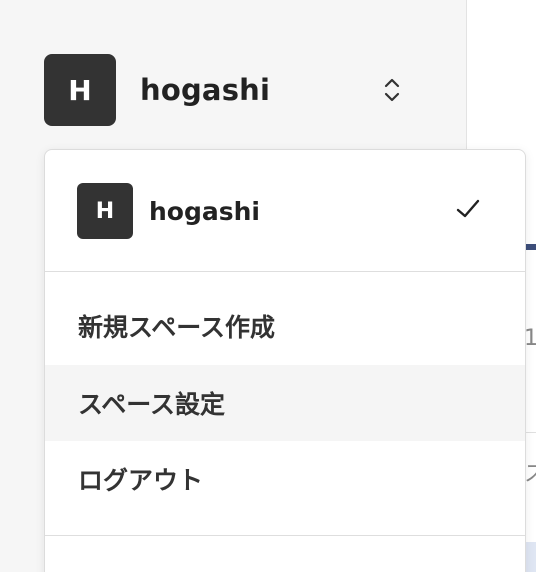  I want to click on menu-item-new-space: 新規スペース作成, so click(285, 326).